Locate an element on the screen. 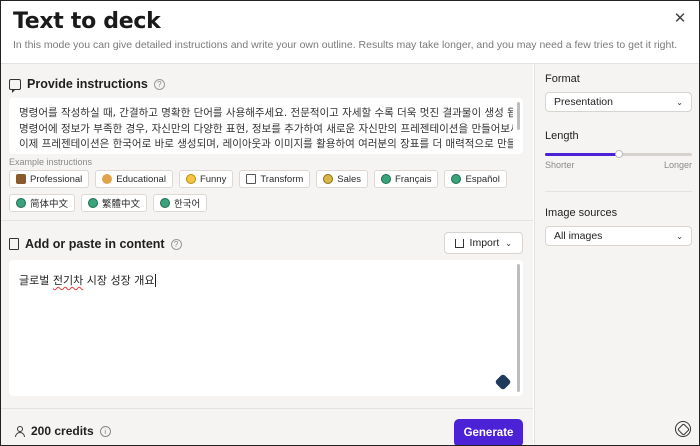  chip-label: 繁體中文 is located at coordinates (121, 204).